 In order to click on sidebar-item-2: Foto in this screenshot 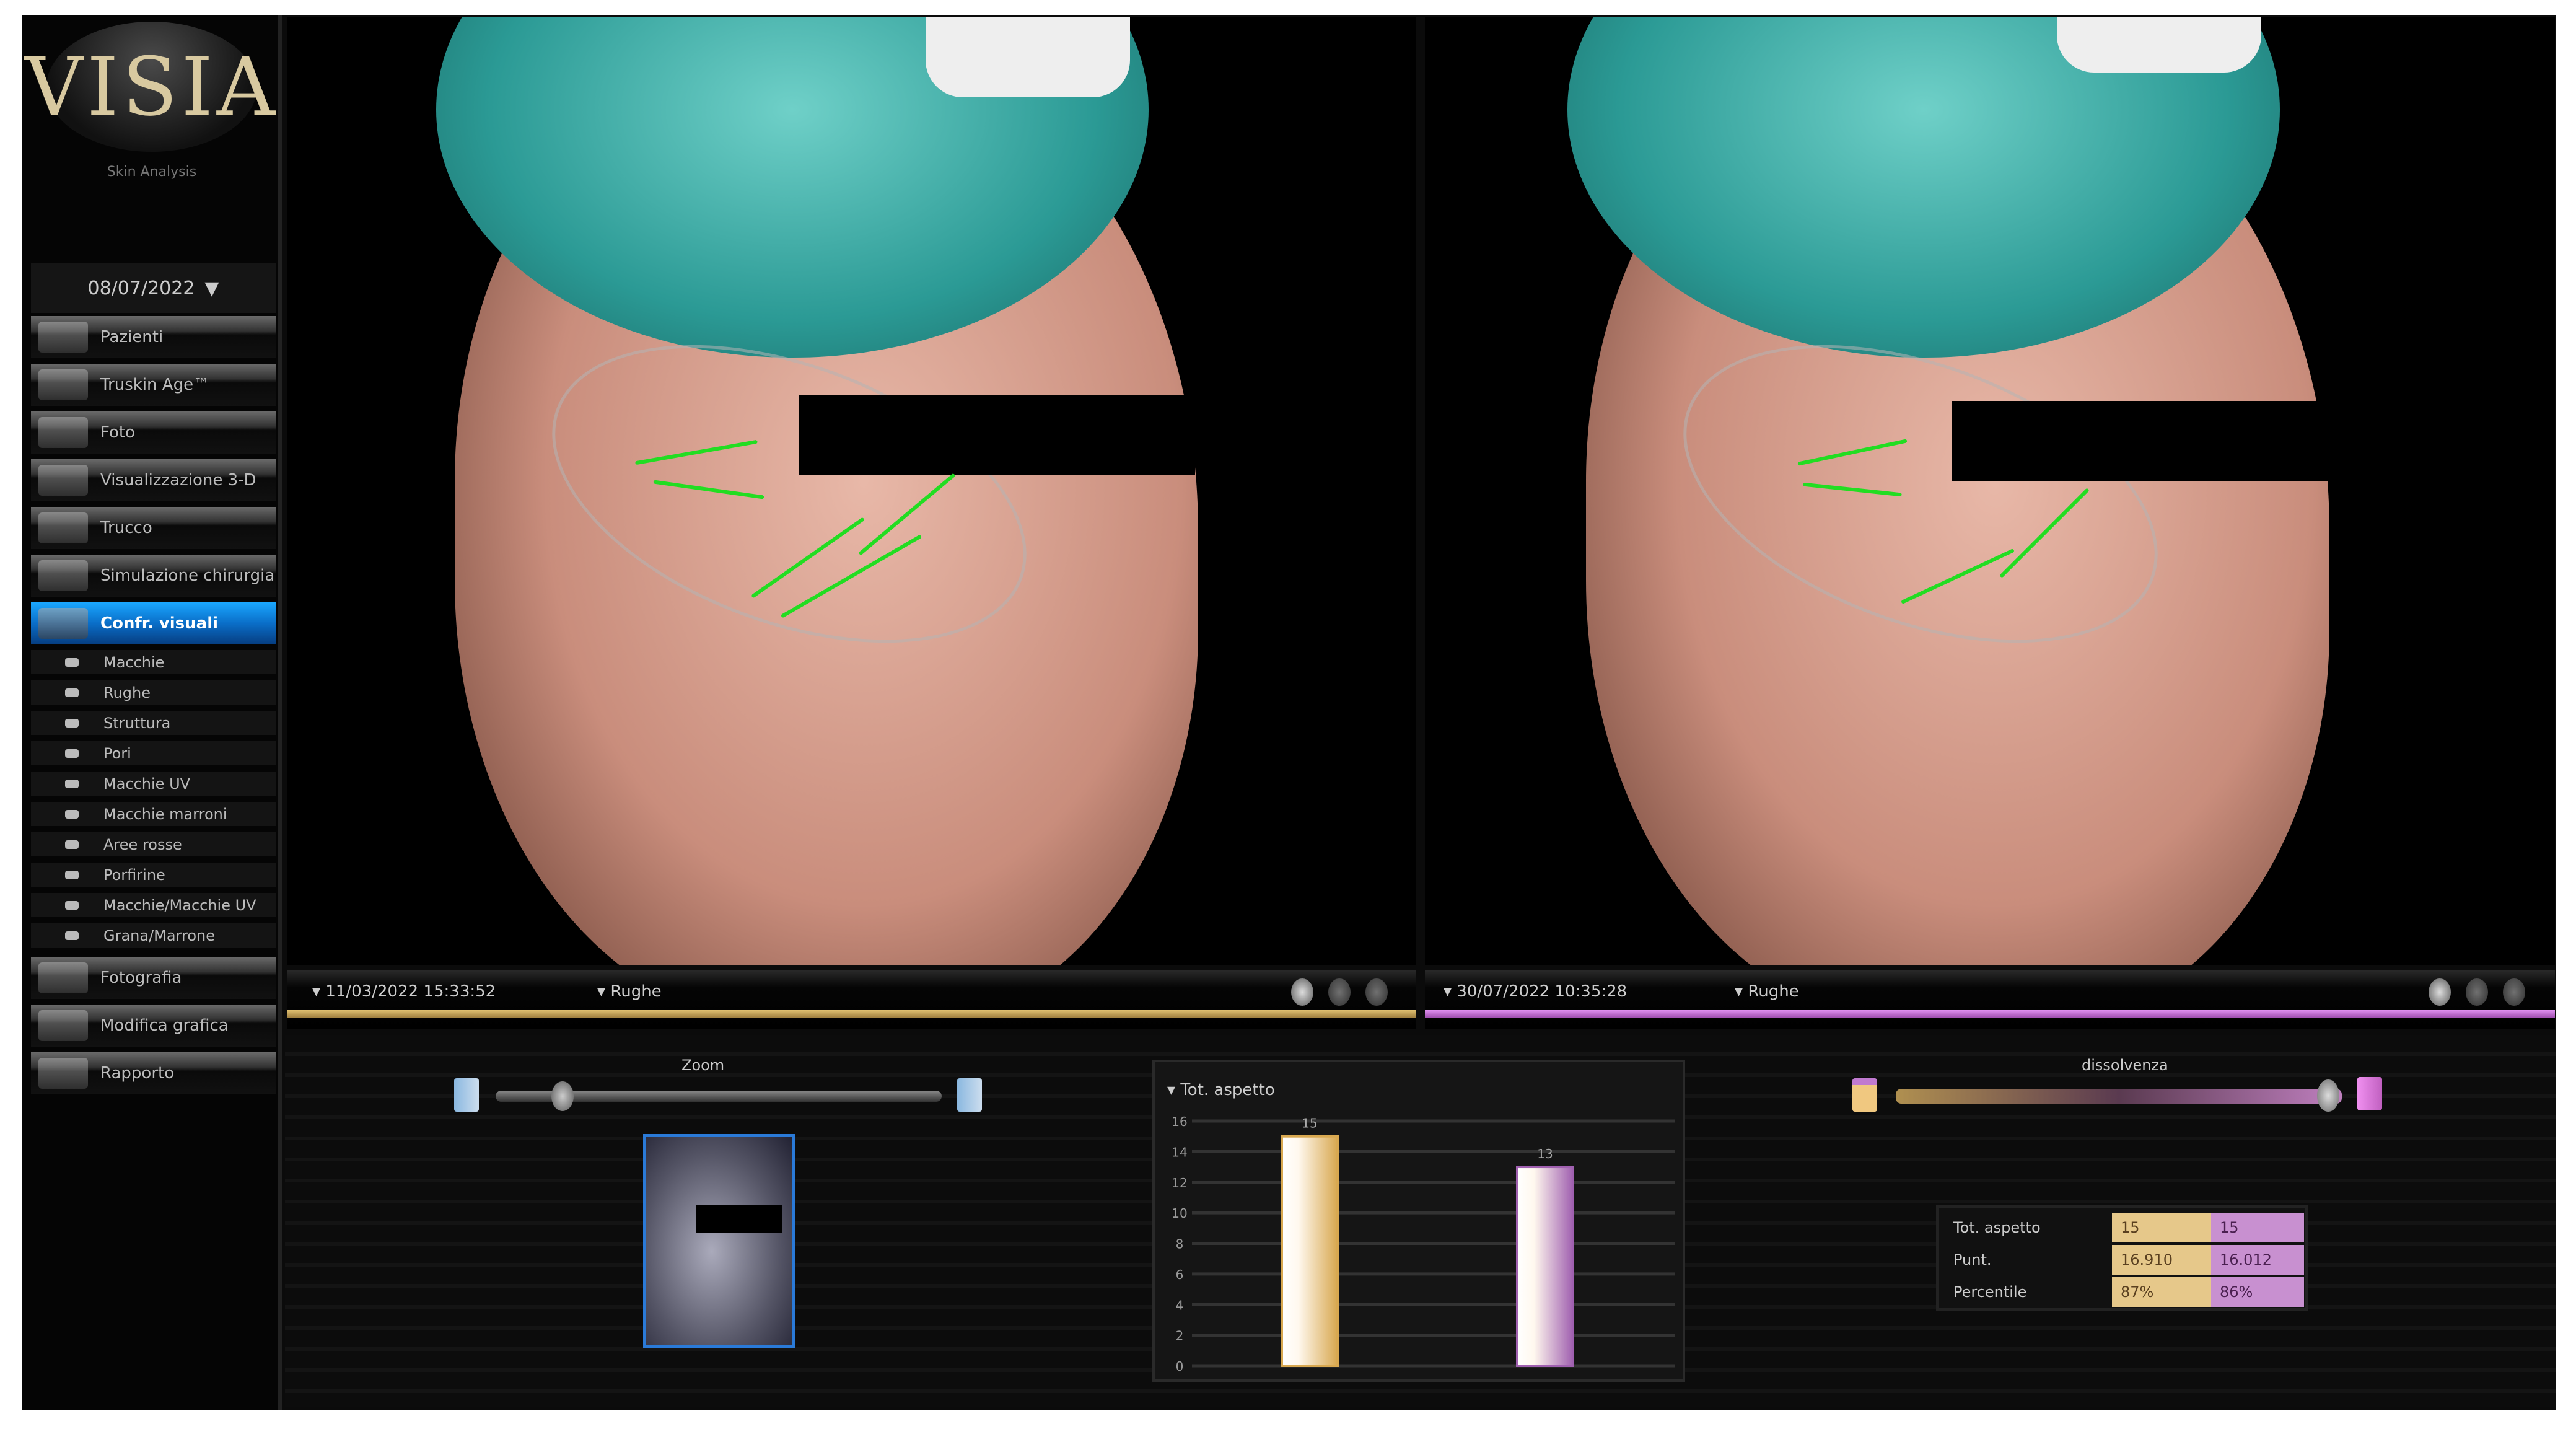, I will do `click(153, 433)`.